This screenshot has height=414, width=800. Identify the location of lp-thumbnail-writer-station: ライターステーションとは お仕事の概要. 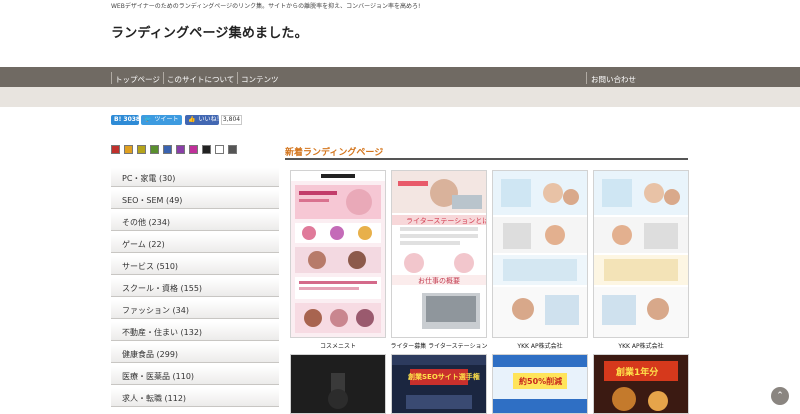
(439, 254).